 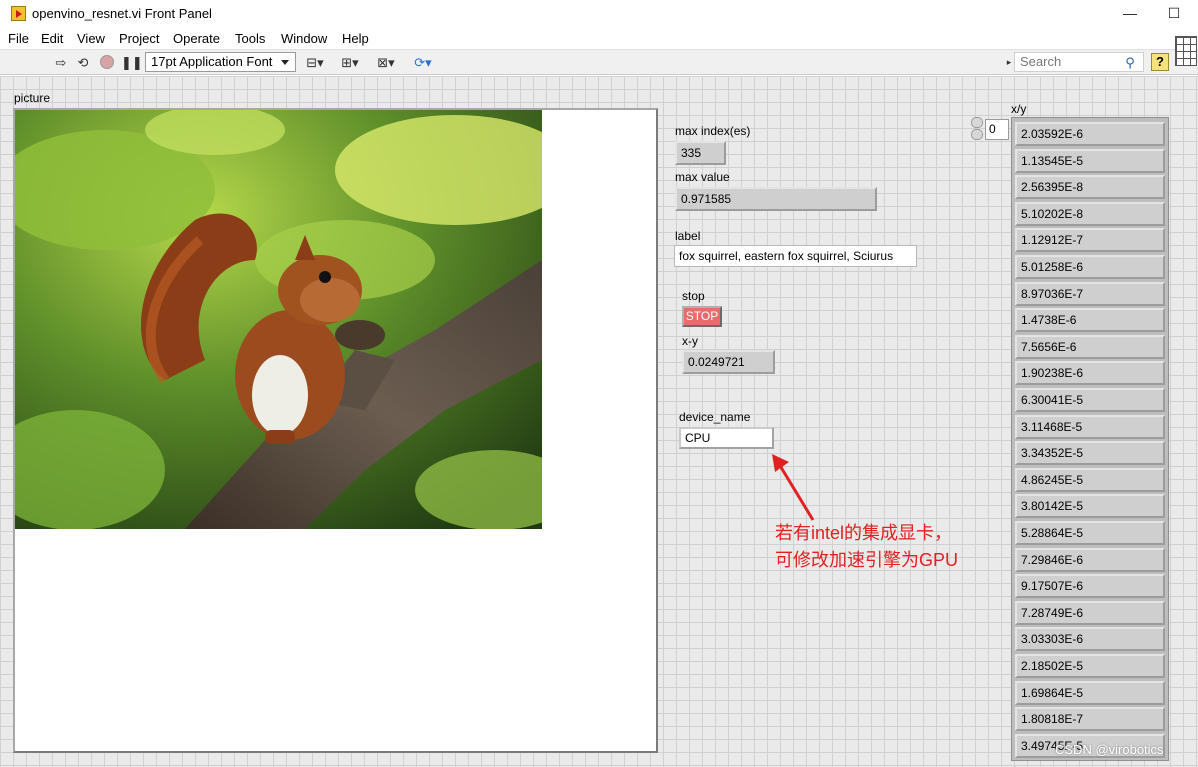 I want to click on array-element: 1.4738E-6, so click(x=1090, y=320).